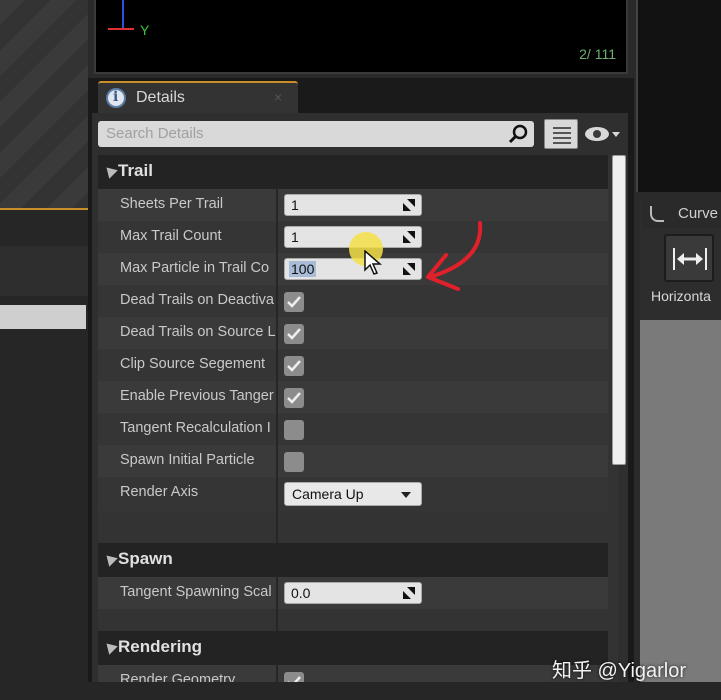 The height and width of the screenshot is (700, 721). I want to click on prop-label: Max Trail Count, so click(171, 236).